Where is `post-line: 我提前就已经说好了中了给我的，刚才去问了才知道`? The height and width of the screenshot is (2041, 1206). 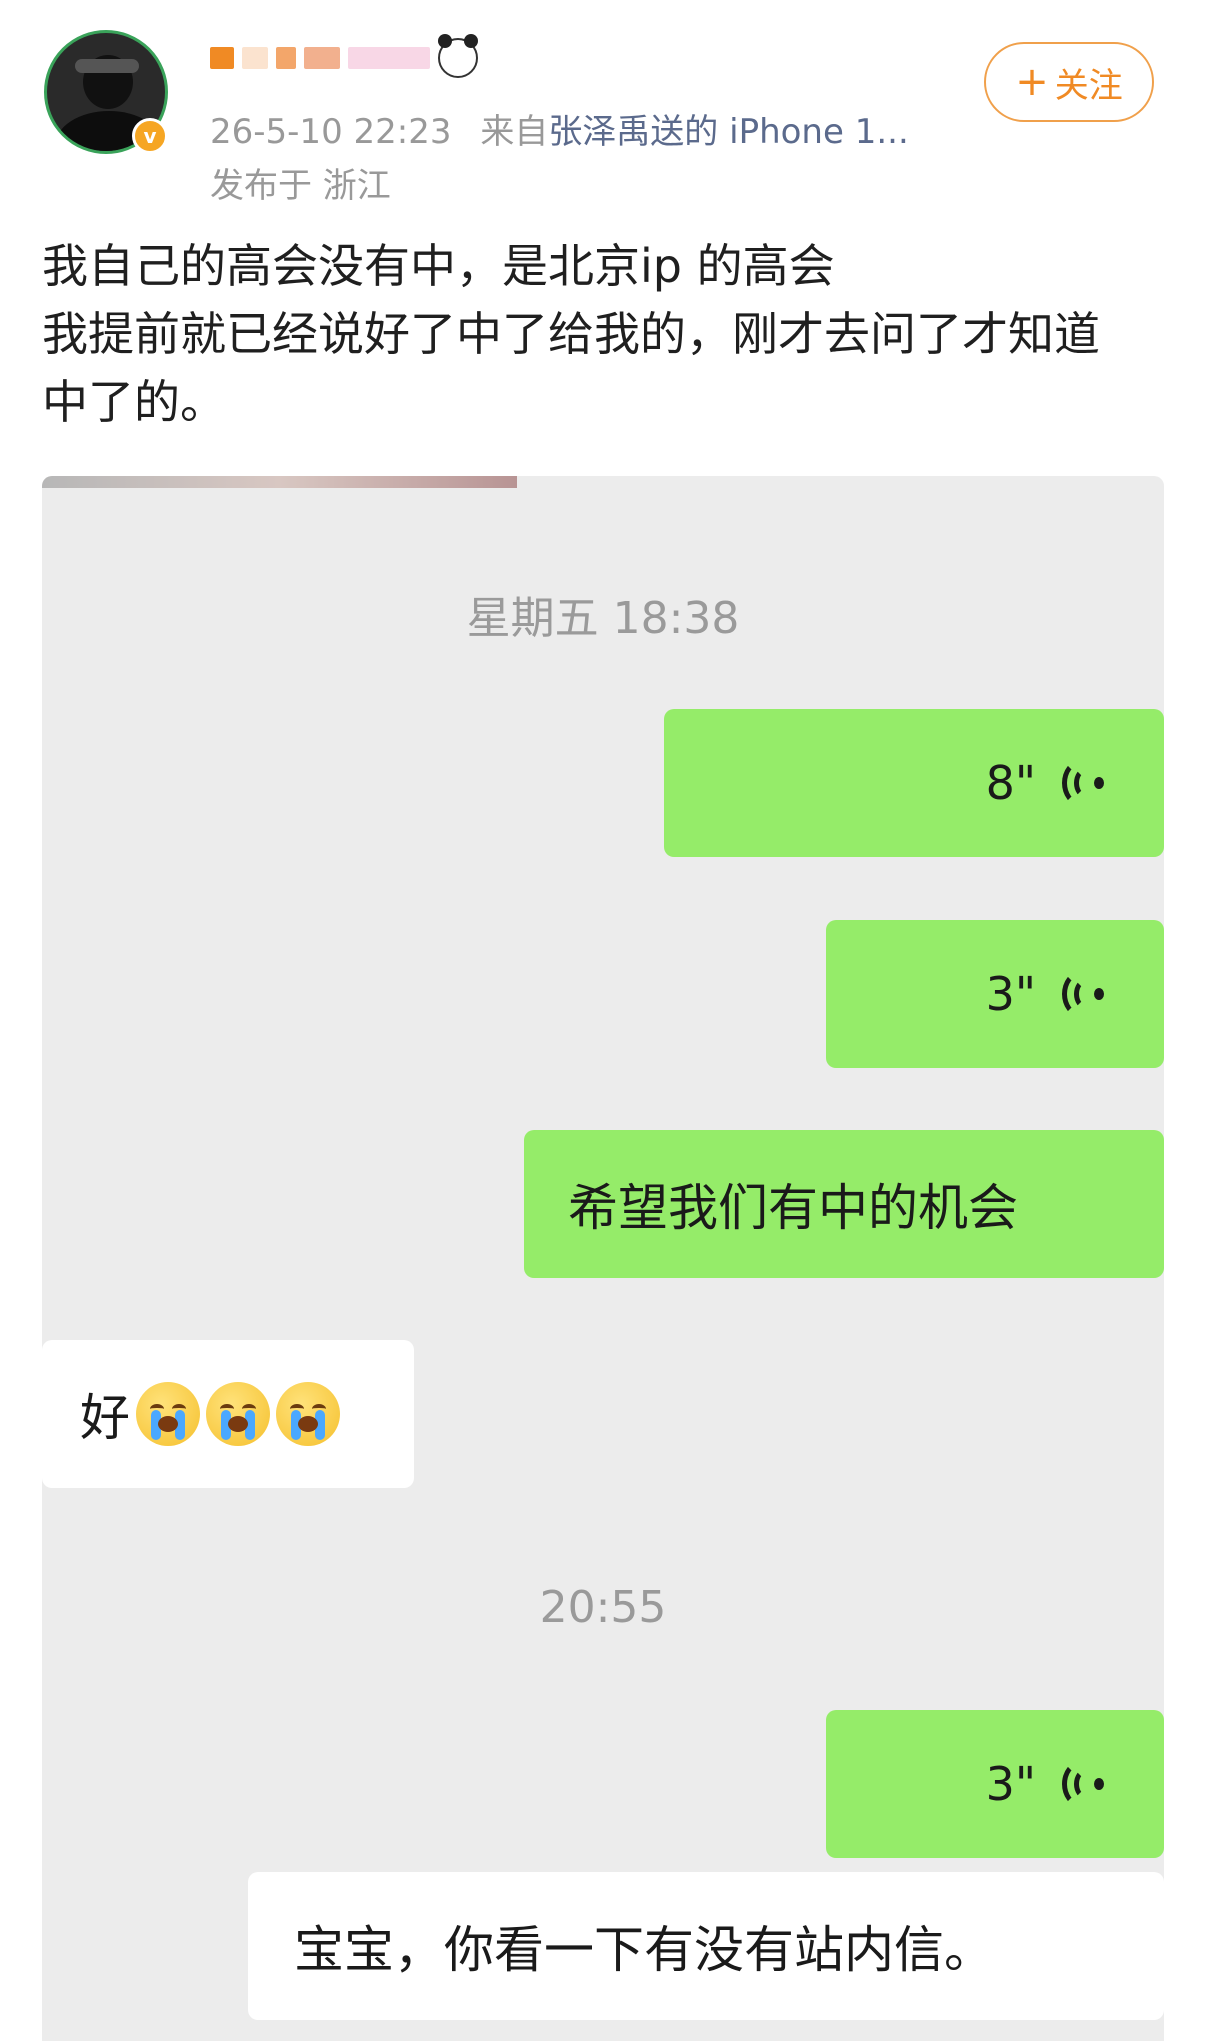 post-line: 我提前就已经说好了中了给我的，刚才去问了才知道 is located at coordinates (571, 334).